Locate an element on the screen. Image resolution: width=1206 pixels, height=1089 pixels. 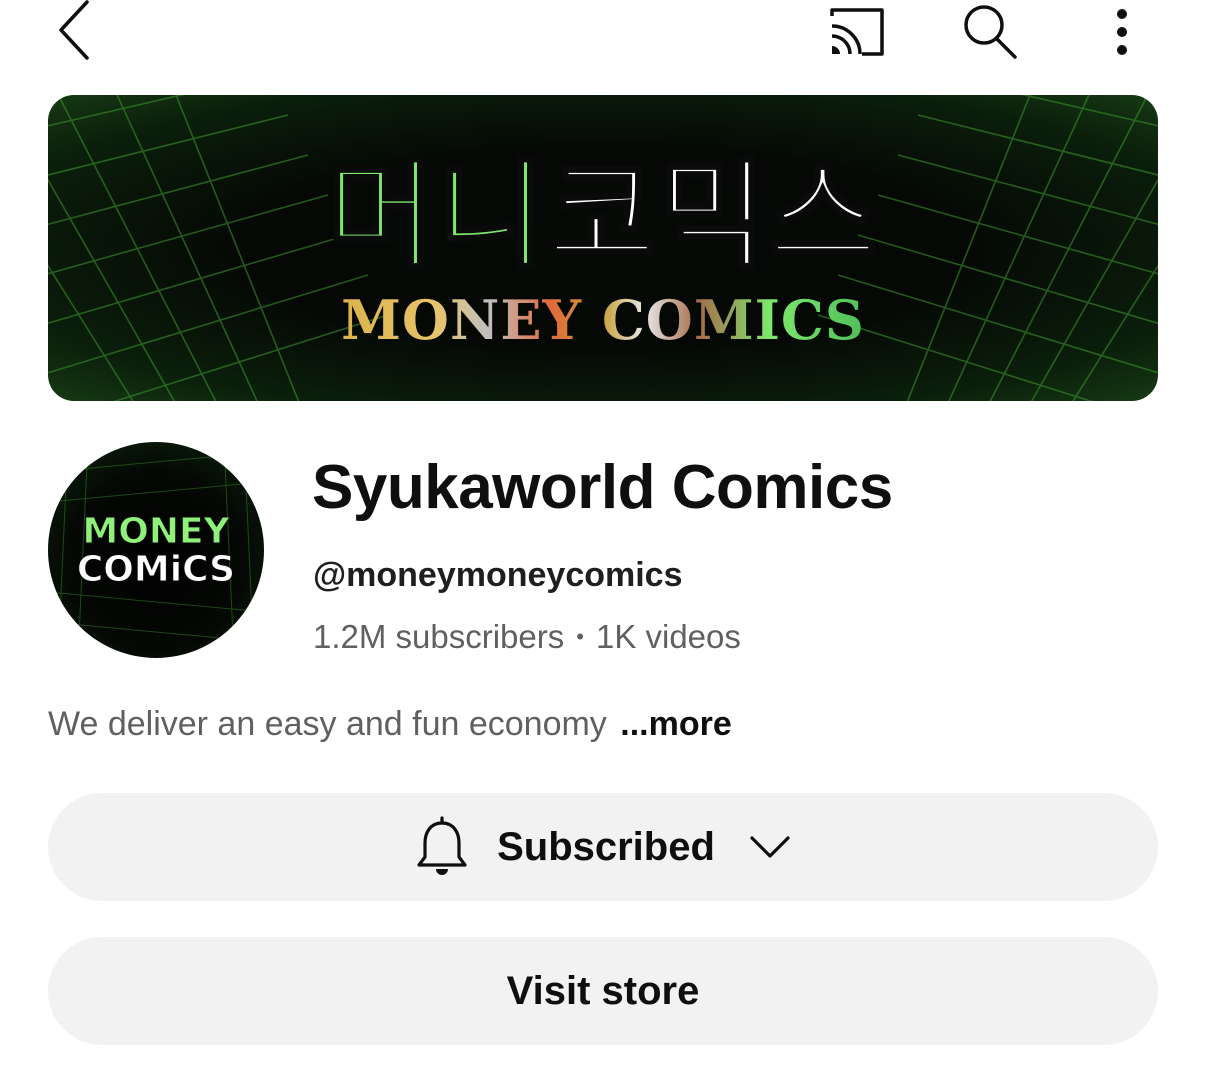
top-app-bar is located at coordinates (603, 40).